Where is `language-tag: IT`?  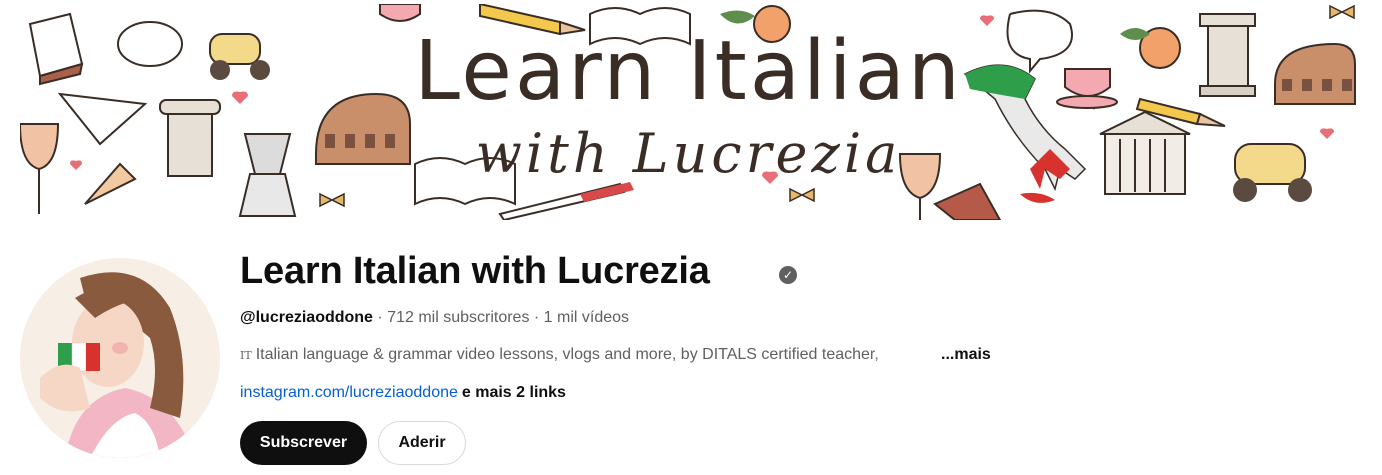
language-tag: IT is located at coordinates (246, 355).